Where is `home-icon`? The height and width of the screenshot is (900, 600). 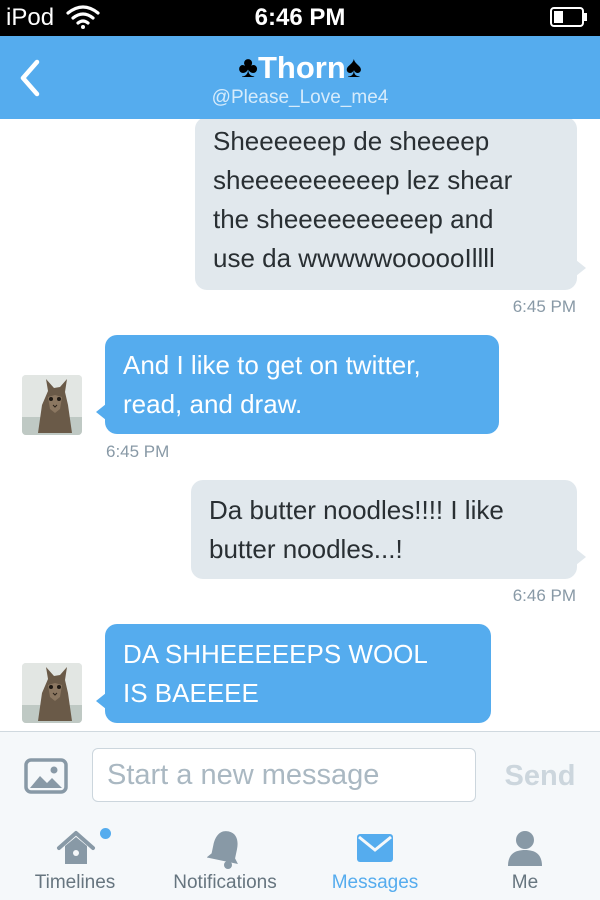 home-icon is located at coordinates (76, 847).